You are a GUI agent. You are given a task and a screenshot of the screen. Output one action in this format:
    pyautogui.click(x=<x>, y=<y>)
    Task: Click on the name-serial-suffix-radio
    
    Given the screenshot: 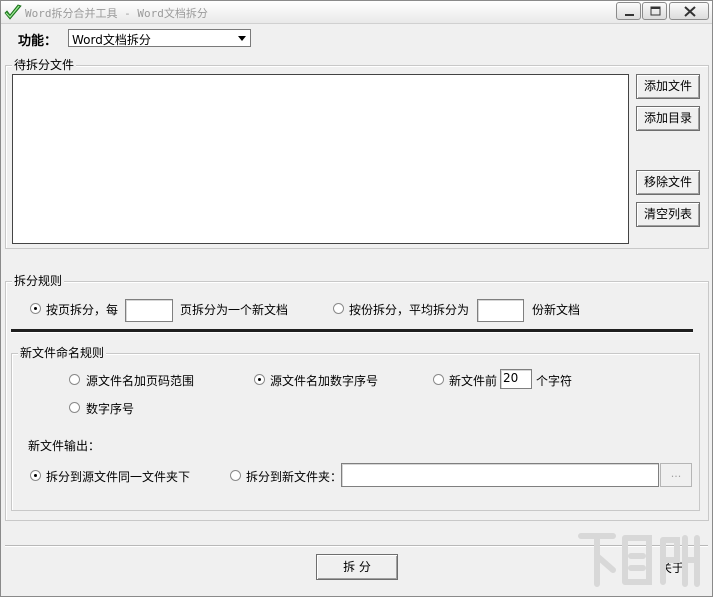 What is the action you would take?
    pyautogui.click(x=259, y=379)
    